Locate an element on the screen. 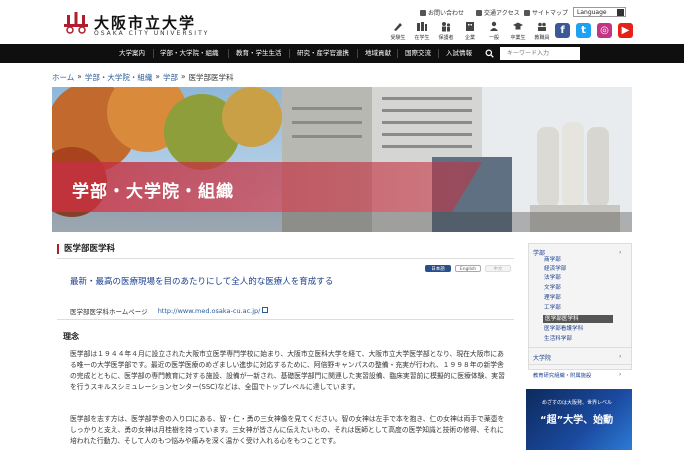 The width and height of the screenshot is (684, 450). sidebar-item-letters: 文学部 is located at coordinates (552, 288).